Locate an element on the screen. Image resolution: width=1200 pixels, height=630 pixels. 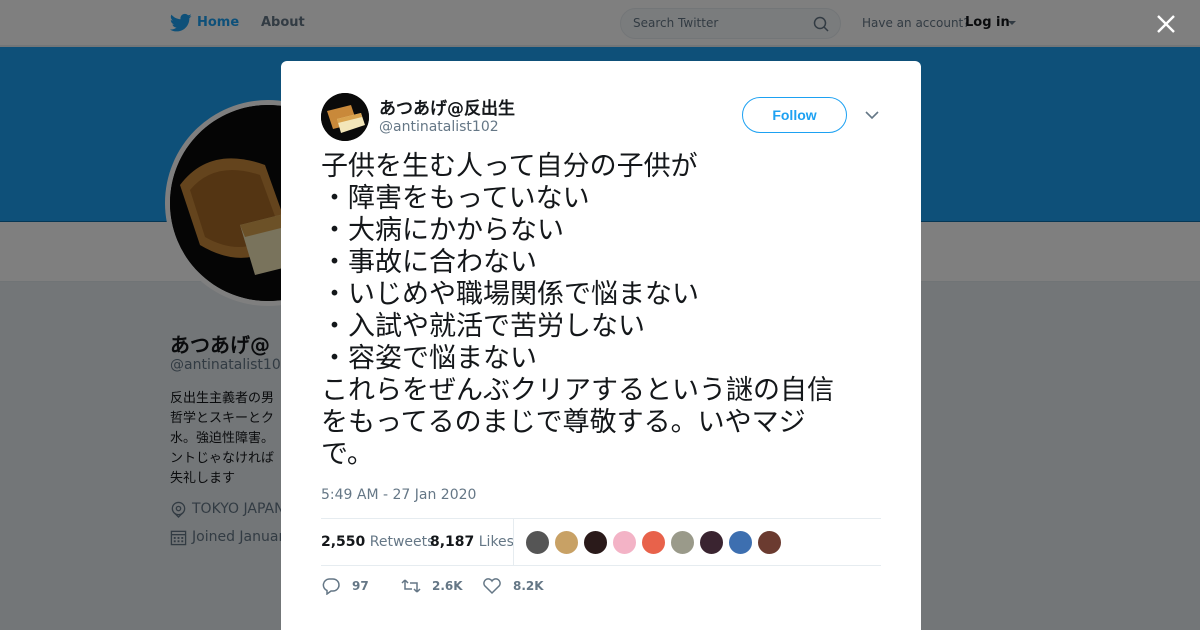
retweets-stat: 2,550 Retweets is located at coordinates (377, 542).